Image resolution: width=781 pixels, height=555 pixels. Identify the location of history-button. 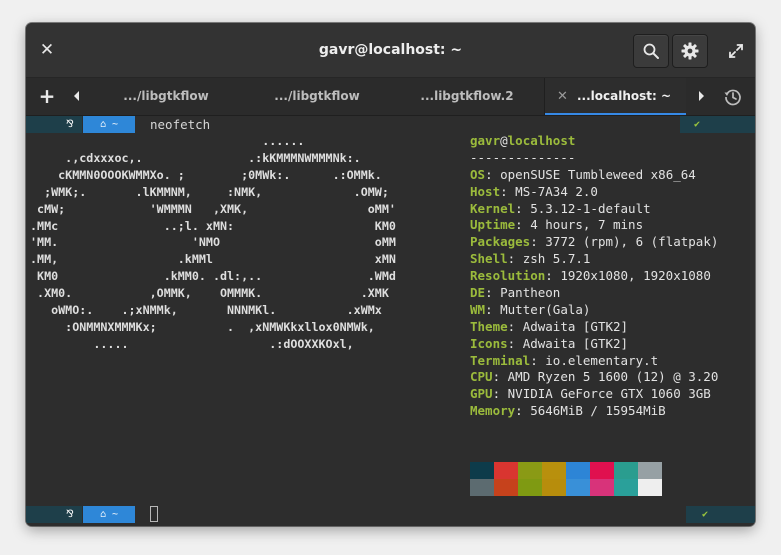
(733, 97).